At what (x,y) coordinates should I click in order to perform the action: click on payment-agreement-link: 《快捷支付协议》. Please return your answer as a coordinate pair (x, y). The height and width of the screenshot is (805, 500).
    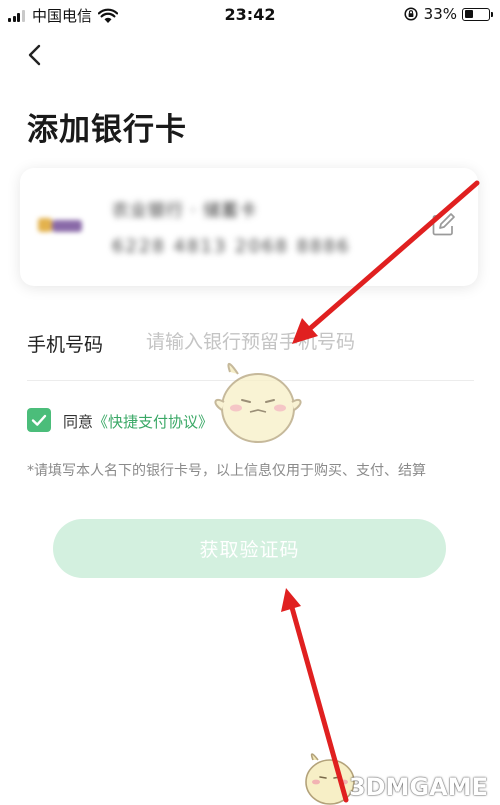
    Looking at the image, I should click on (153, 422).